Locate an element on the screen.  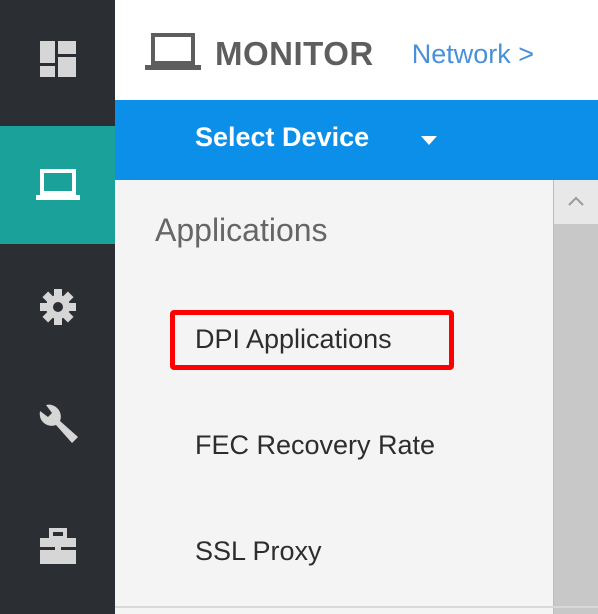
scrollbar is located at coordinates (575, 397).